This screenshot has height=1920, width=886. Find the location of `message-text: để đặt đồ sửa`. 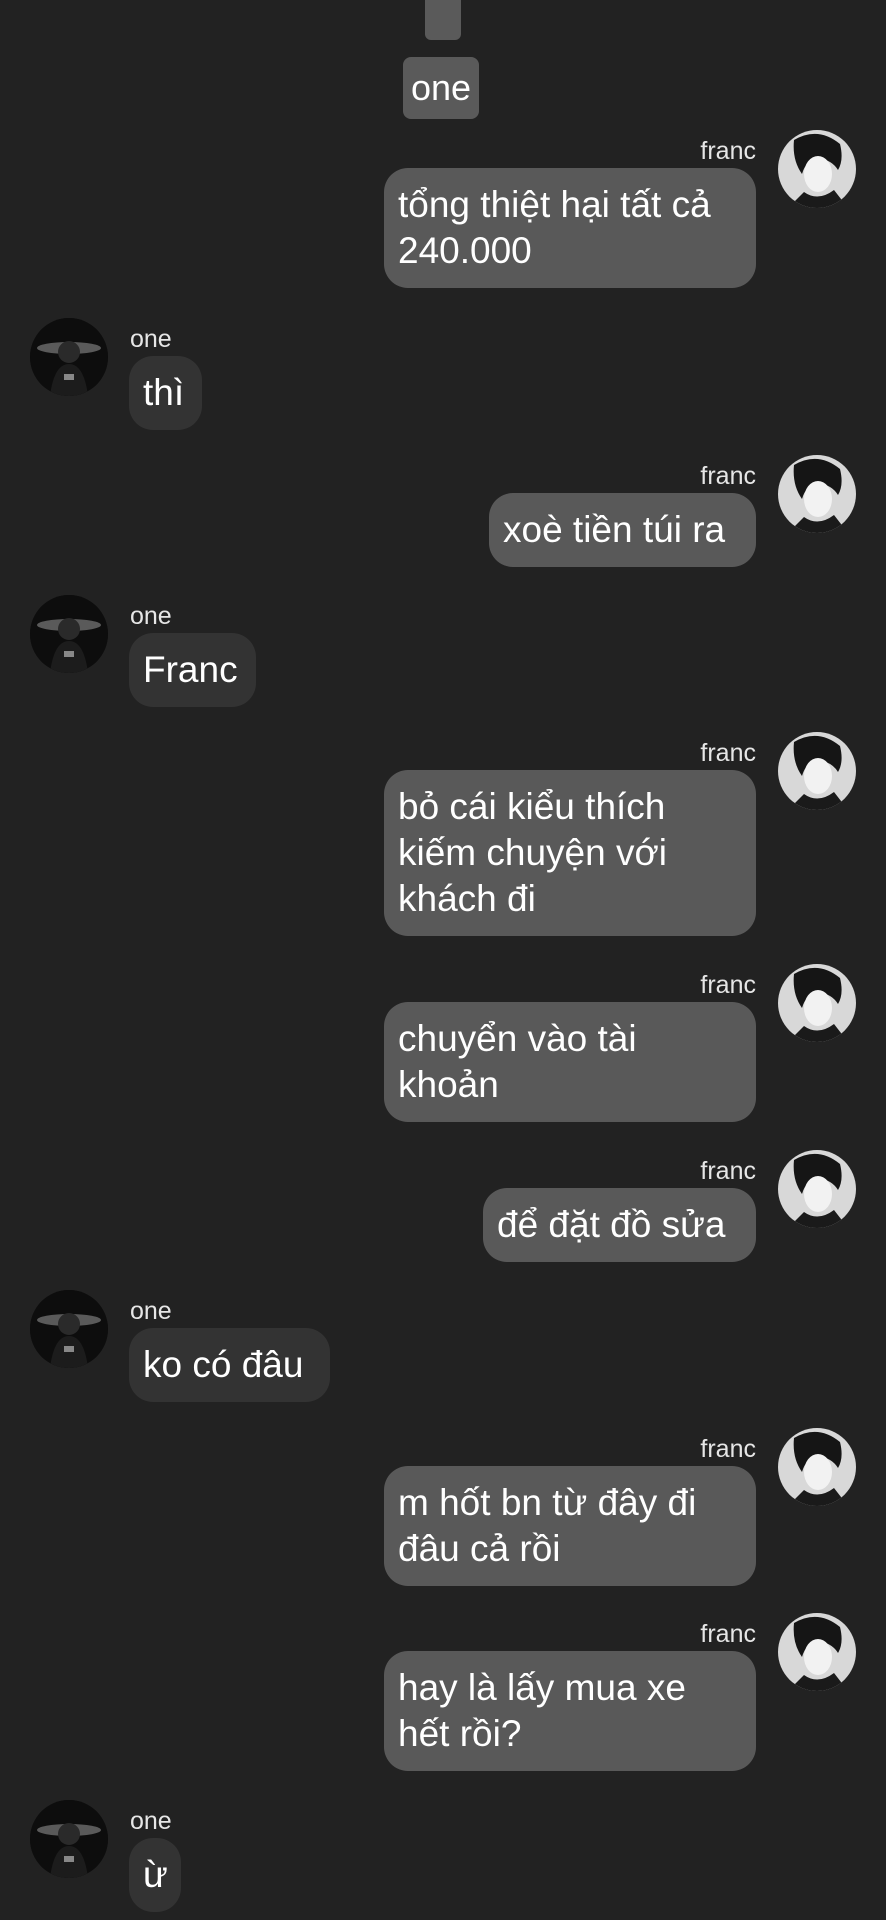

message-text: để đặt đồ sửa is located at coordinates (611, 1224).